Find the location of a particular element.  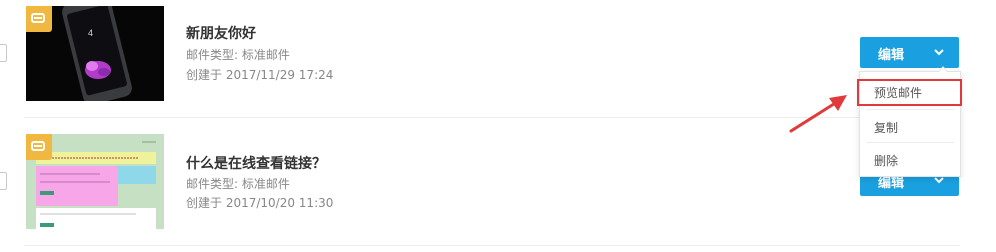

svg-text: 4 is located at coordinates (90, 33).